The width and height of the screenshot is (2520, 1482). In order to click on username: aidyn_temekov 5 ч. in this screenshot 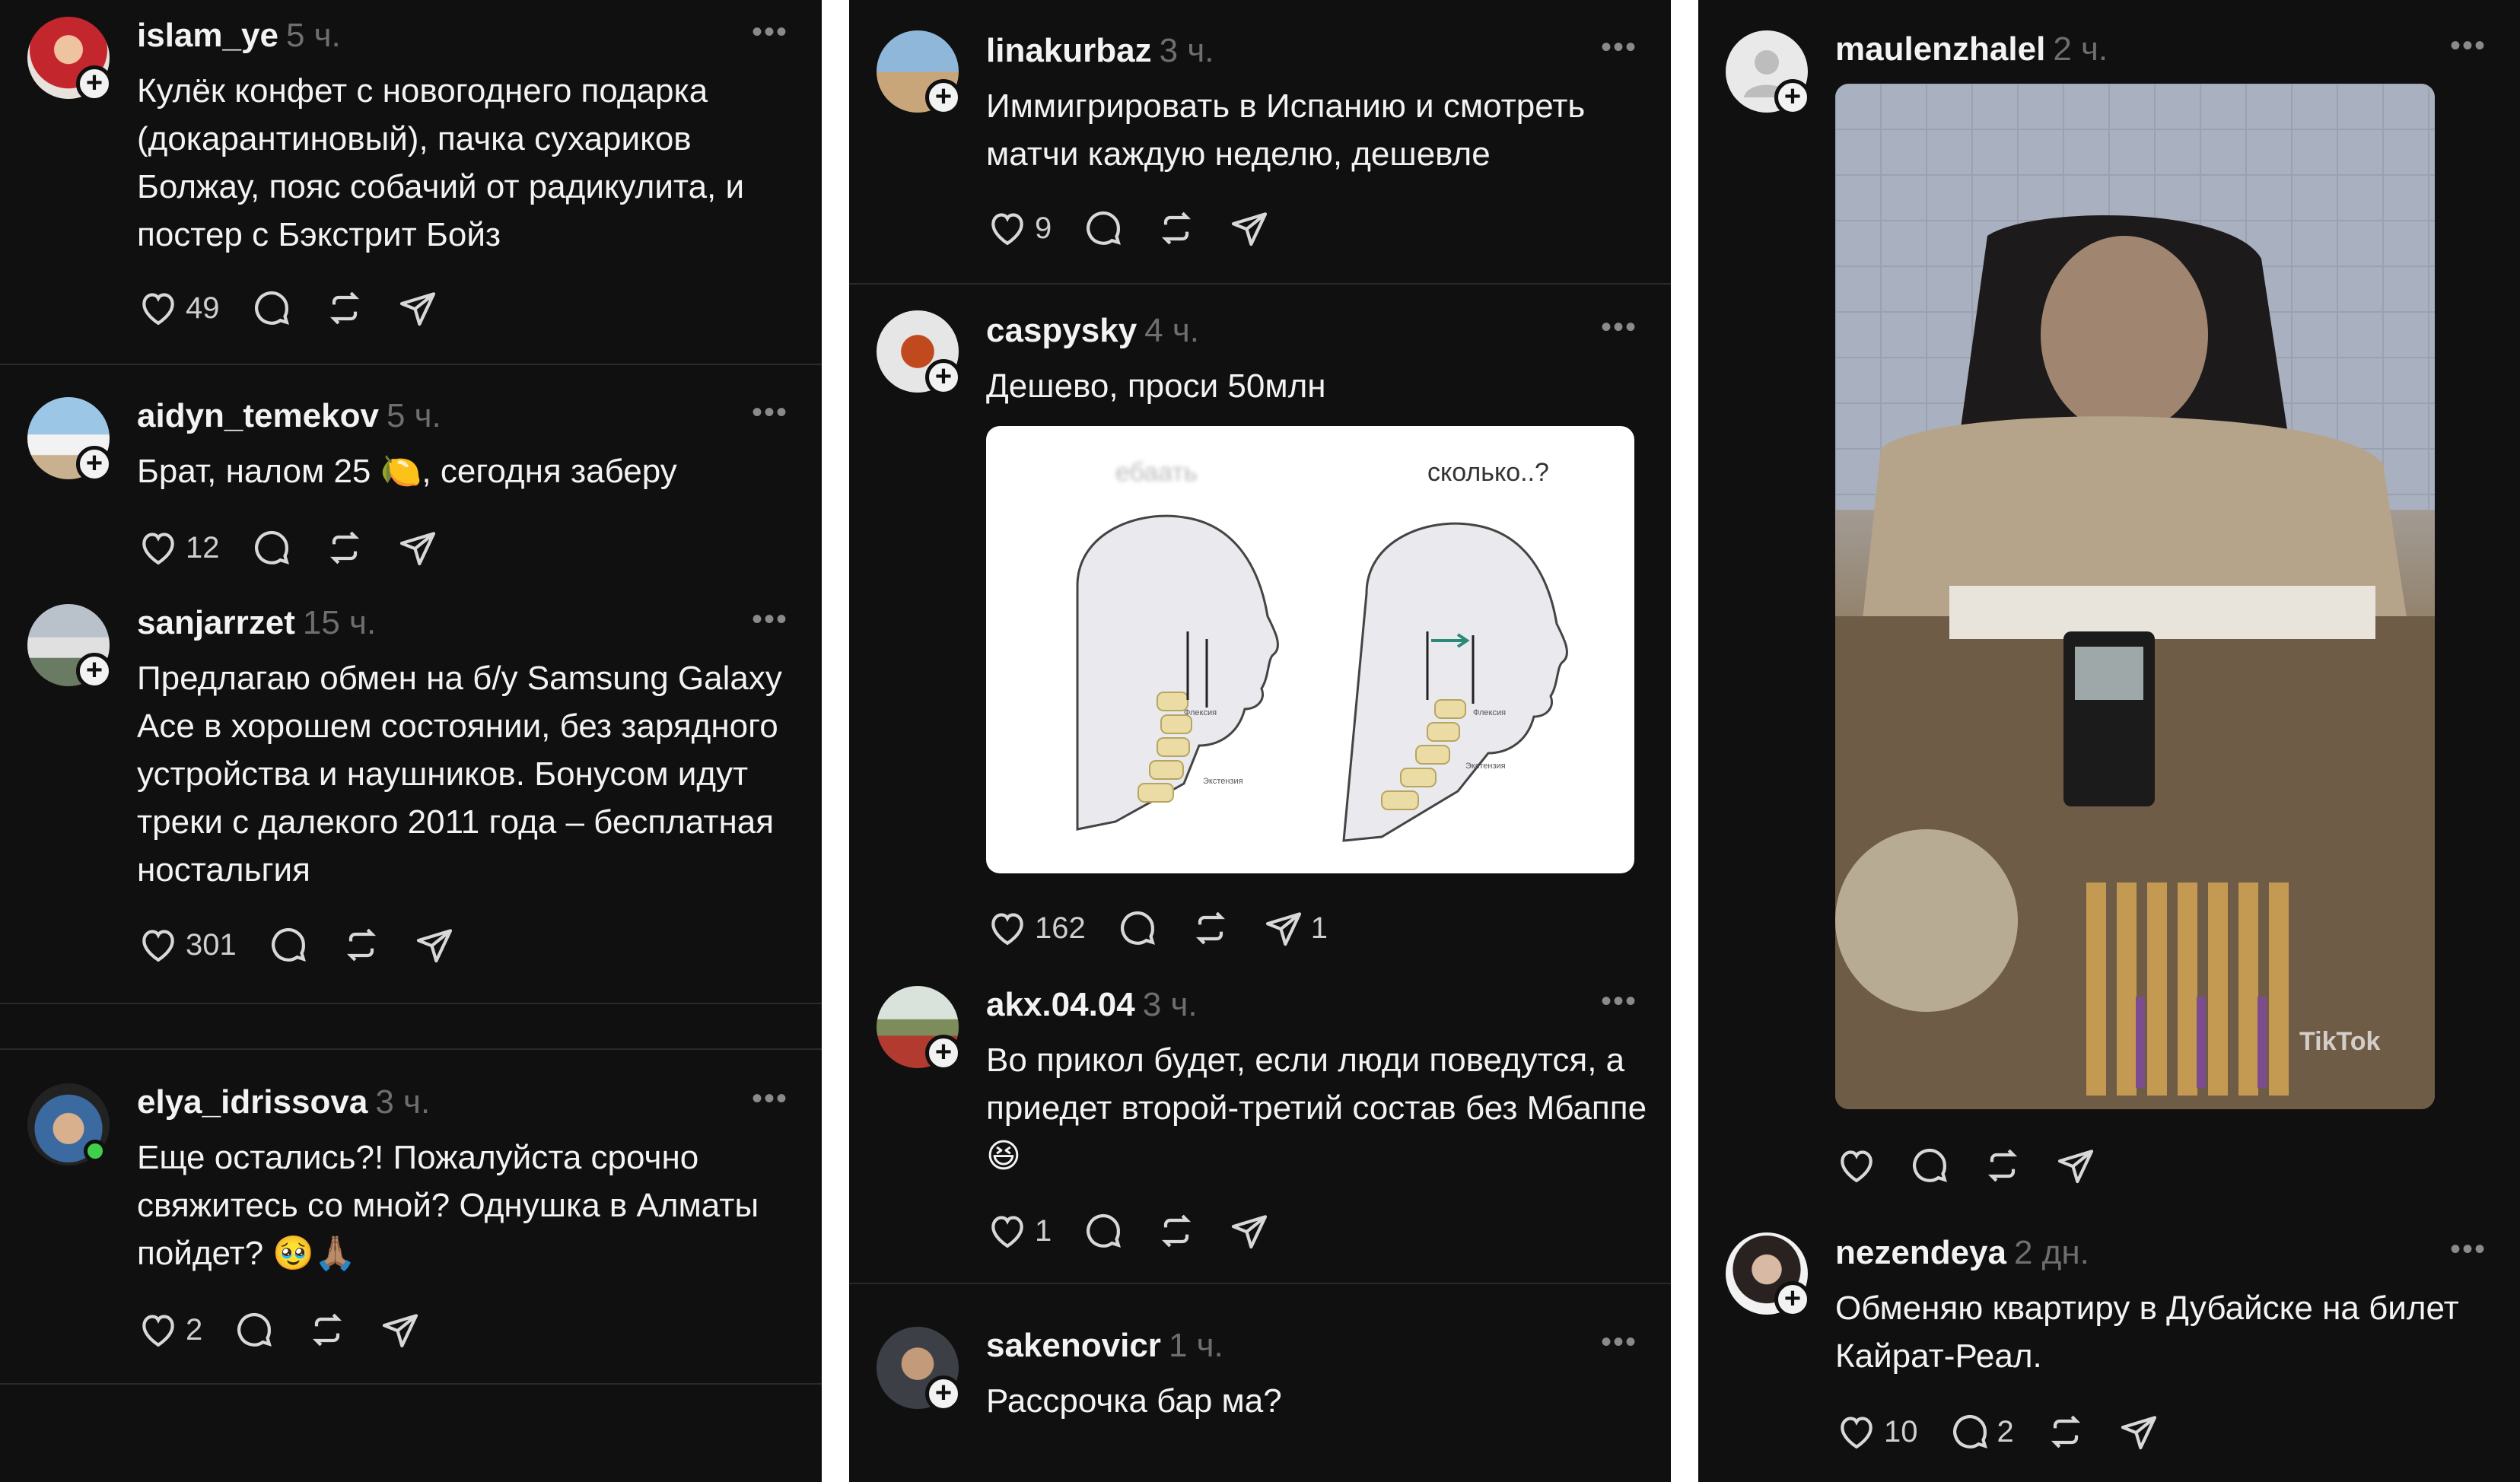, I will do `click(289, 416)`.